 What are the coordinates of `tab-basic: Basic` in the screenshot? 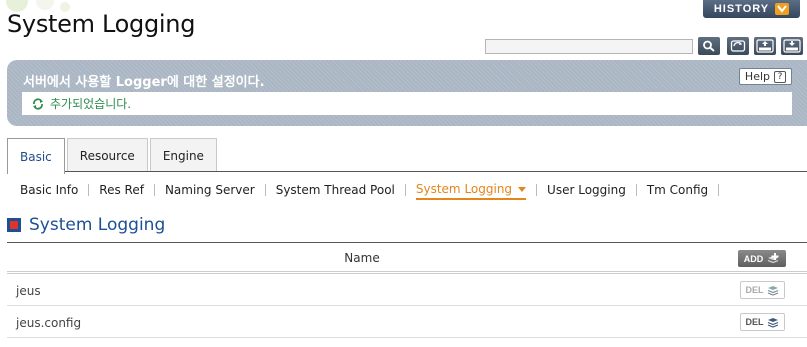 It's located at (36, 156).